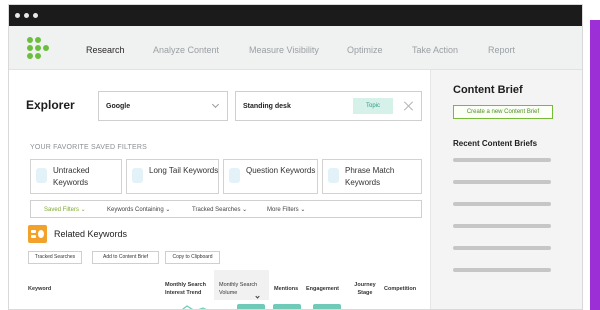  What do you see at coordinates (138, 209) in the screenshot?
I see `keywords-containing-dropdown: Keywords Containing ⌄` at bounding box center [138, 209].